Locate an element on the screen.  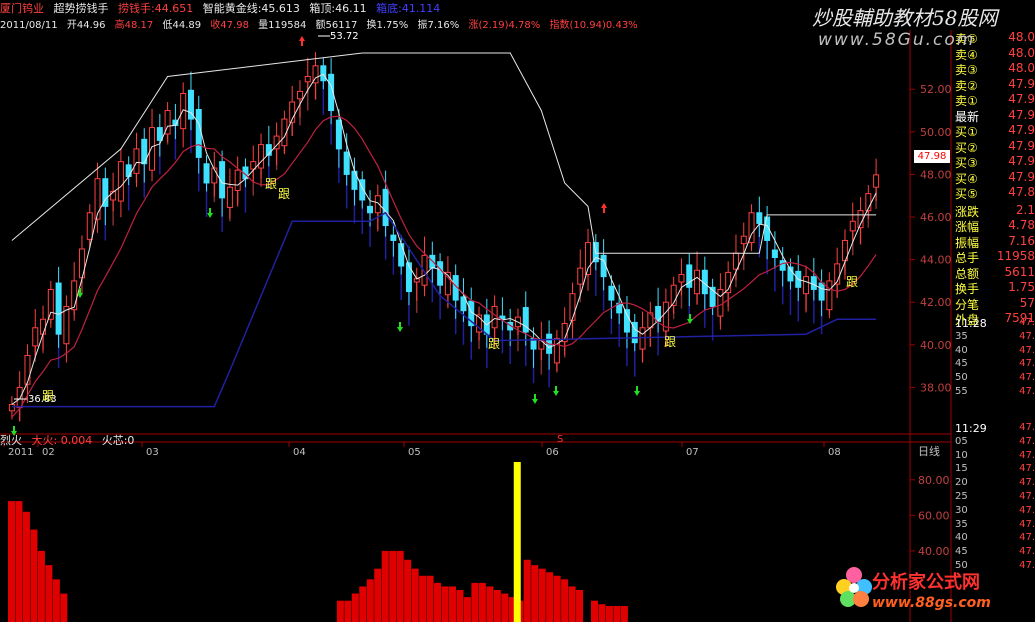
stat-row-4: 总额 5611 is located at coordinates (993, 273).